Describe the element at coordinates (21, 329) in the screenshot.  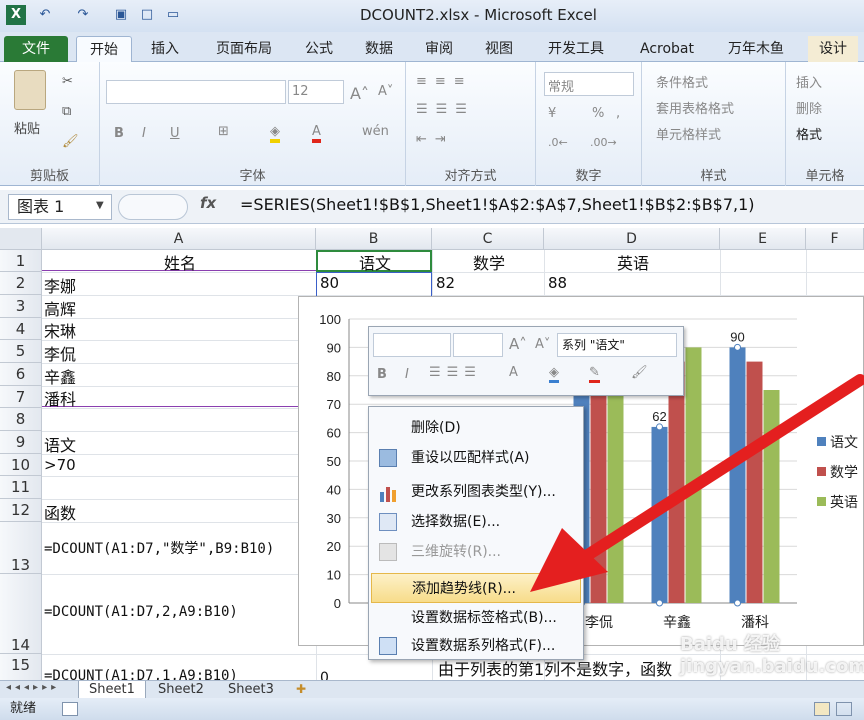
I see `row-header: 4` at that location.